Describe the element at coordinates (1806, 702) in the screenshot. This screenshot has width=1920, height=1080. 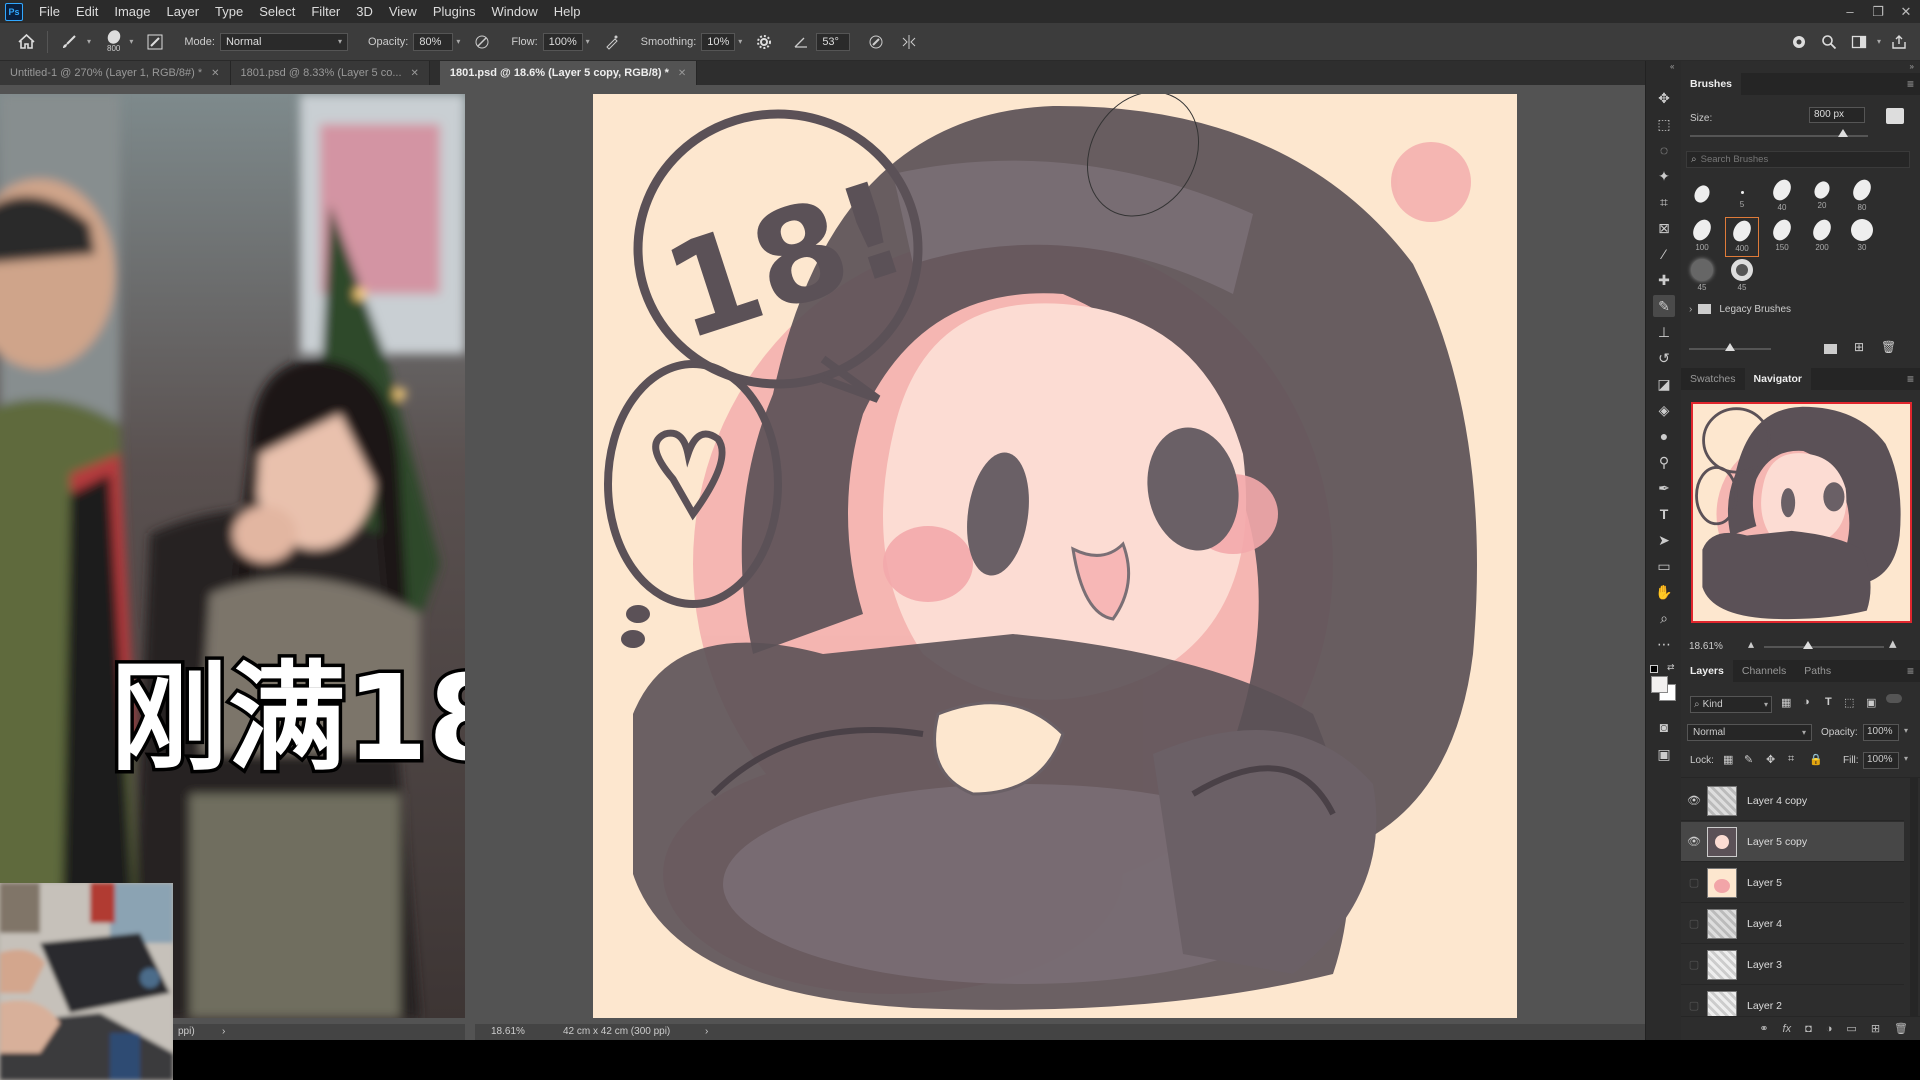
I see `filter-adjustment-icon: ◑` at that location.